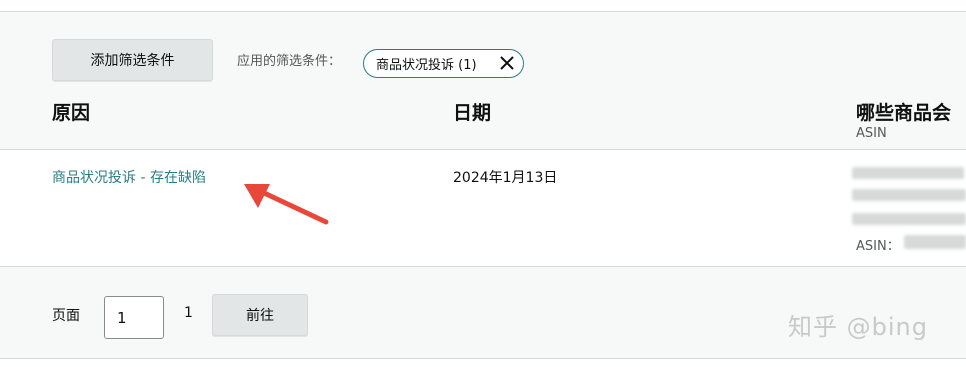 Image resolution: width=966 pixels, height=367 pixels. What do you see at coordinates (188, 313) in the screenshot?
I see `total-pages: 1` at bounding box center [188, 313].